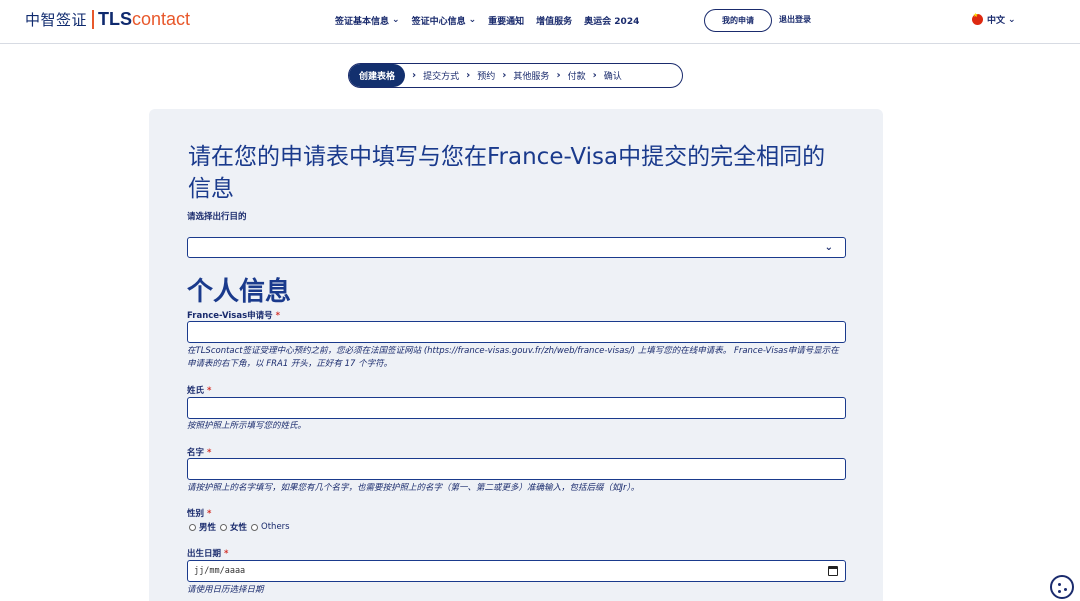  Describe the element at coordinates (204, 554) in the screenshot. I see `dob-label-text: 出生日期` at that location.